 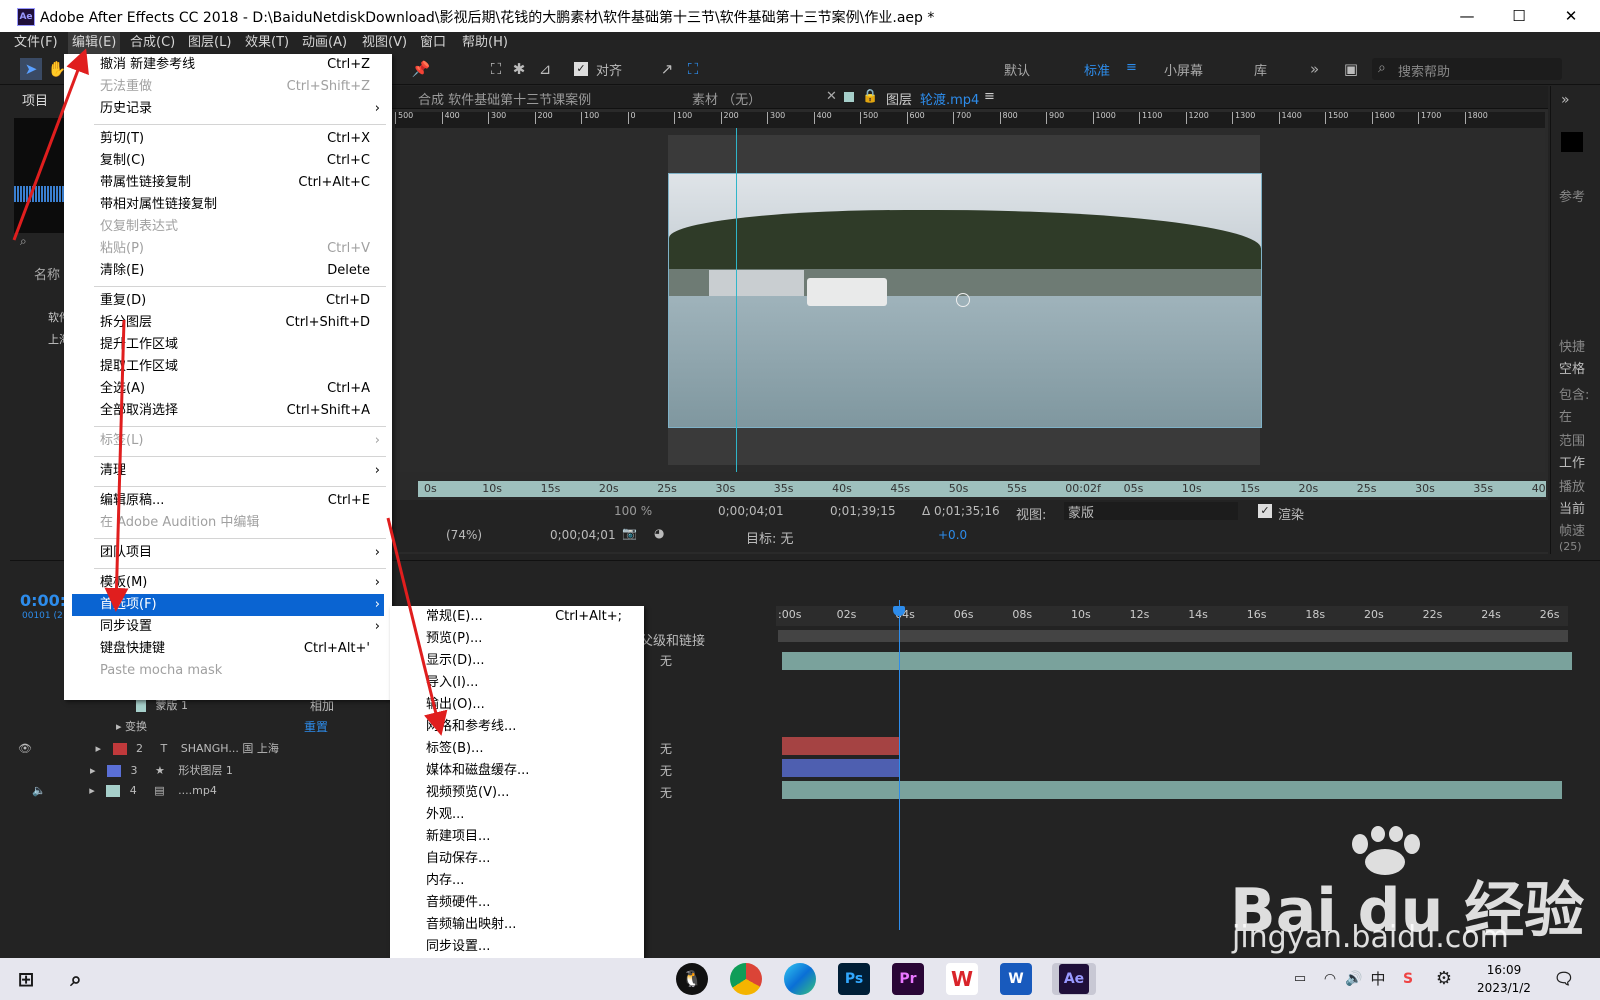 What do you see at coordinates (519, 69) in the screenshot?
I see `puppet-pin-icon: ✱` at bounding box center [519, 69].